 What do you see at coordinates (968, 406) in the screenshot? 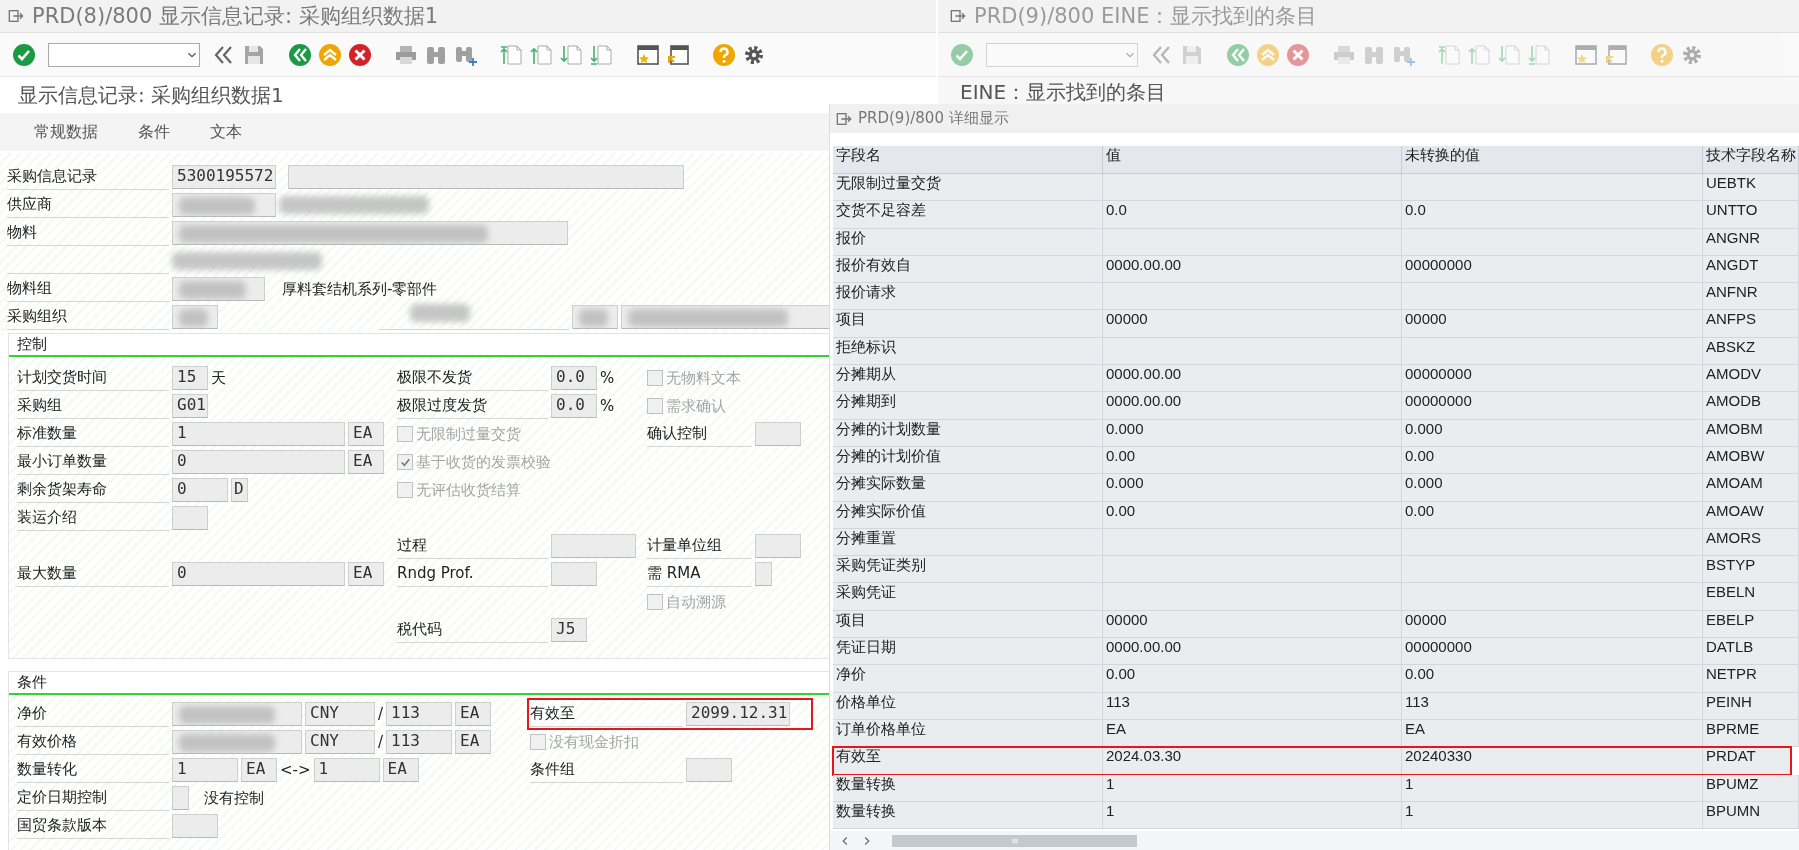
I see `table-cell: 分摊期到` at bounding box center [968, 406].